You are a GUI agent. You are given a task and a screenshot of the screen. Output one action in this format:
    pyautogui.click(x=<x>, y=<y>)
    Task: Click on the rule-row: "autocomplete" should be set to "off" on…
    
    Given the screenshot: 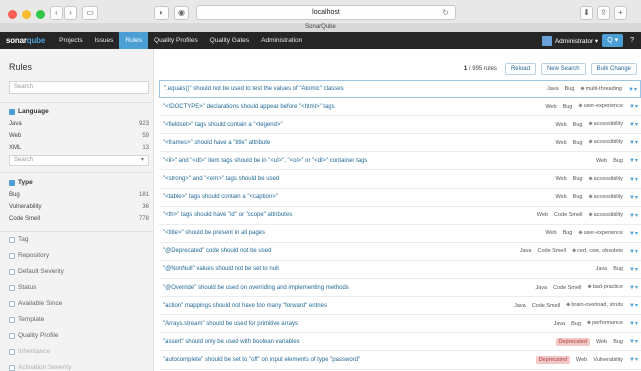 What is the action you would take?
    pyautogui.click(x=400, y=360)
    